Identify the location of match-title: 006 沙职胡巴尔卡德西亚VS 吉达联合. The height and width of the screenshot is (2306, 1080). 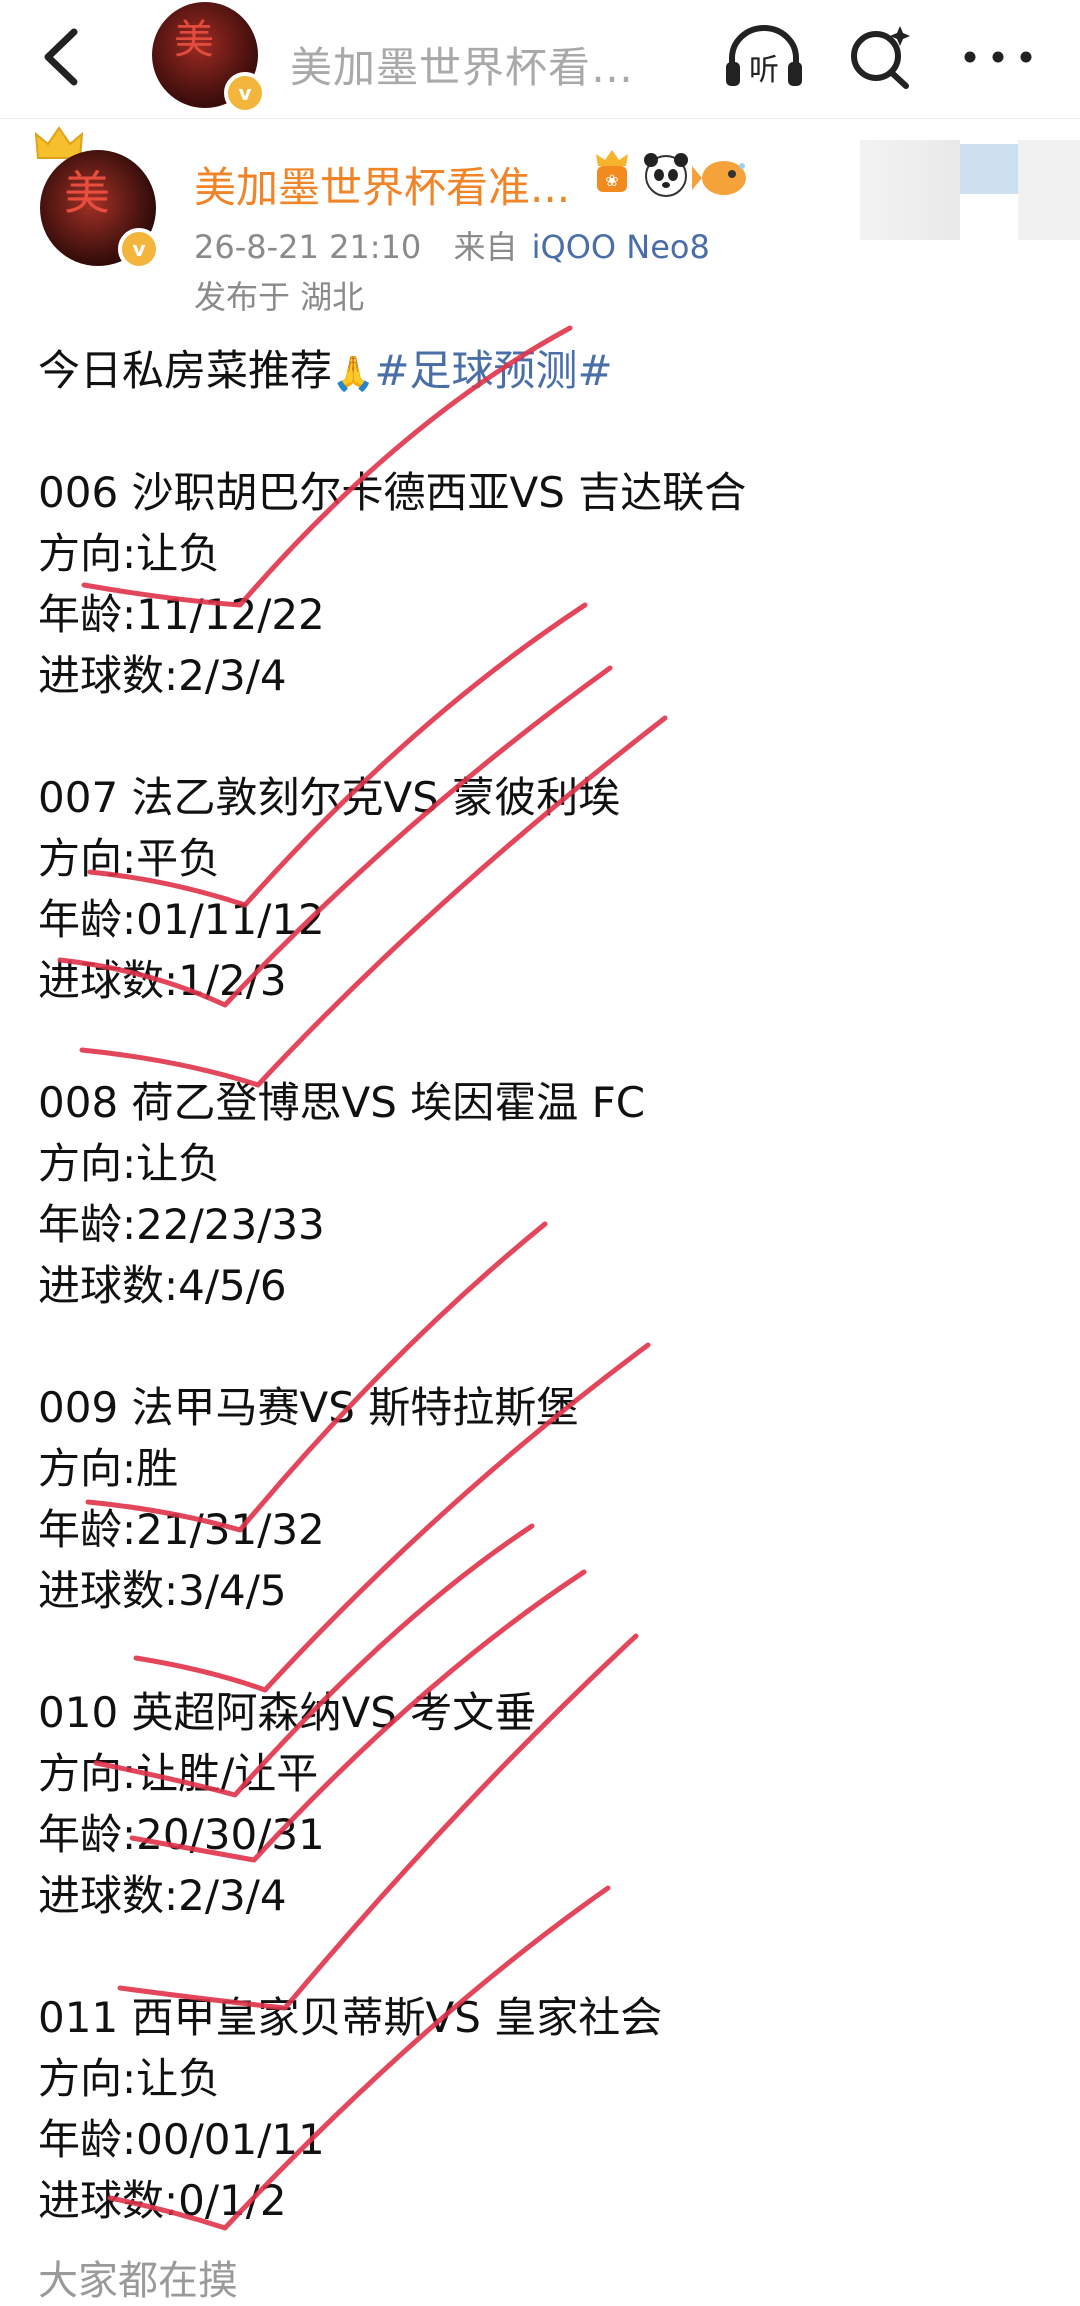
(392, 492).